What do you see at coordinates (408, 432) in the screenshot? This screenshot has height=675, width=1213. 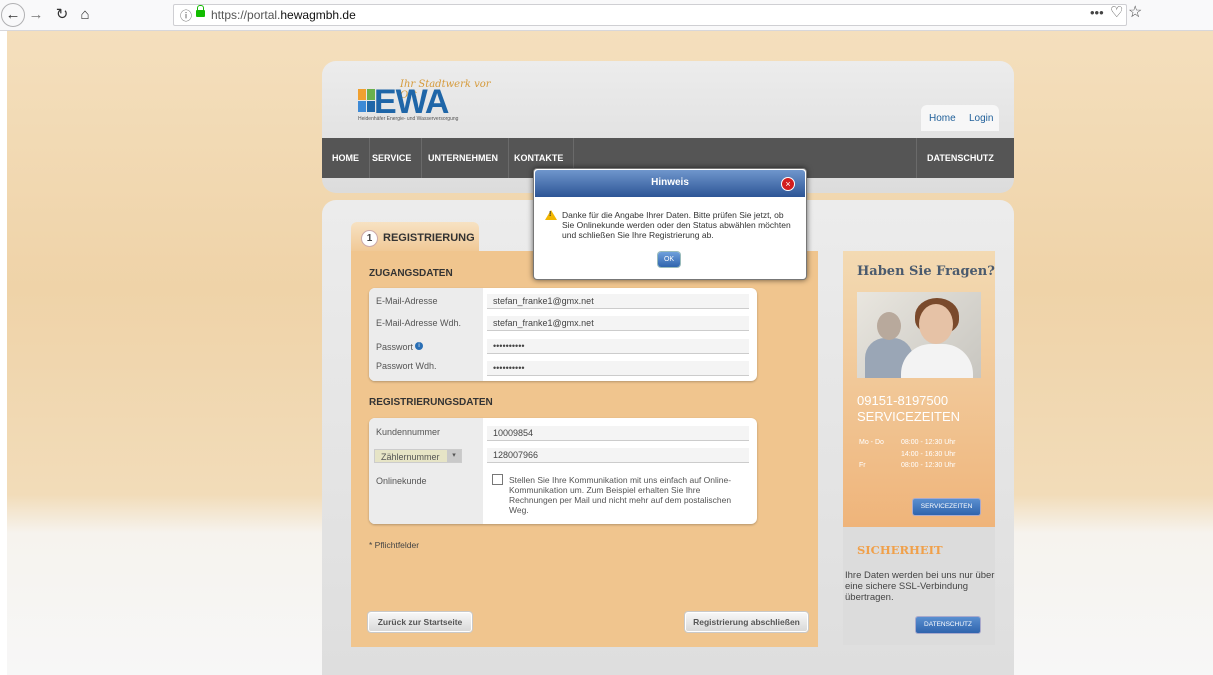 I see `customer-number-label: Kundennummer` at bounding box center [408, 432].